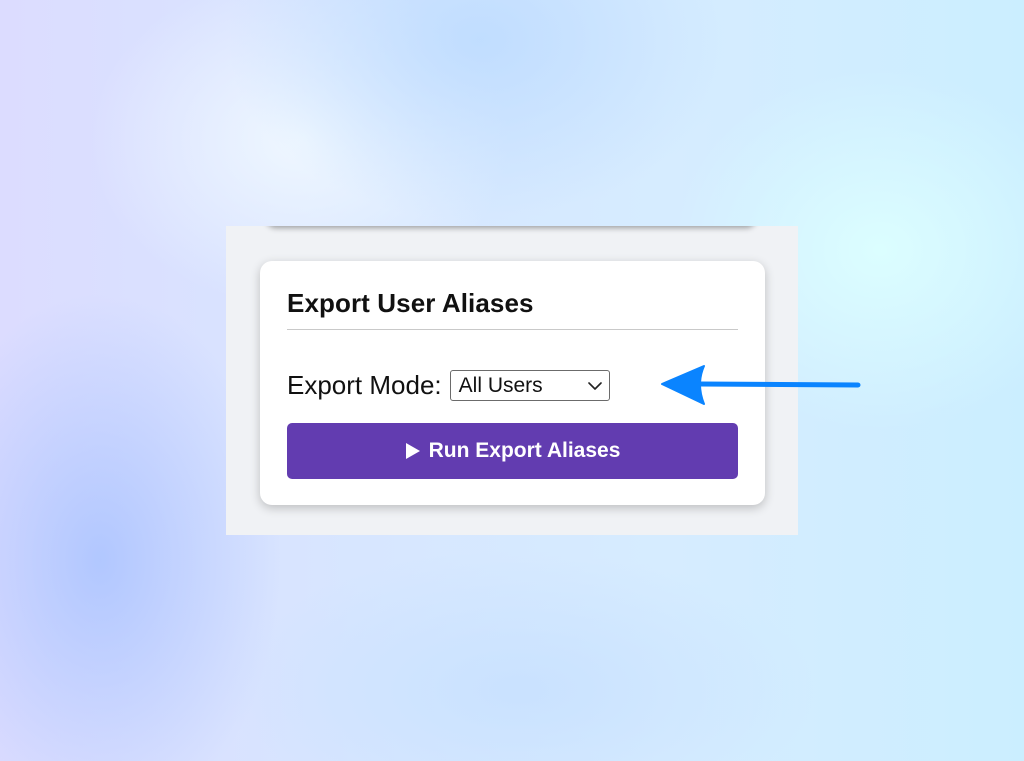  I want to click on export-mode-select: All Users, so click(529, 385).